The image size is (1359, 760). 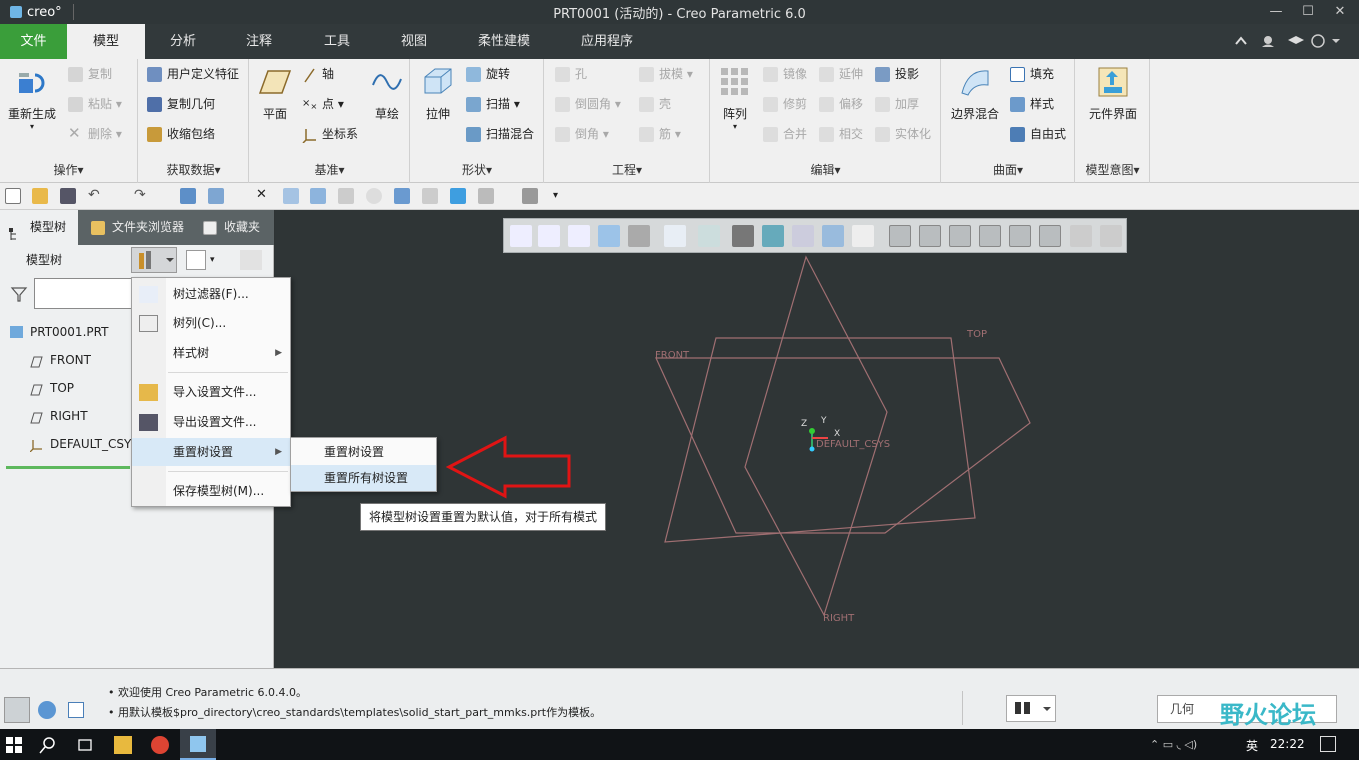 What do you see at coordinates (1276, 12) in the screenshot?
I see `minimize-button: —` at bounding box center [1276, 12].